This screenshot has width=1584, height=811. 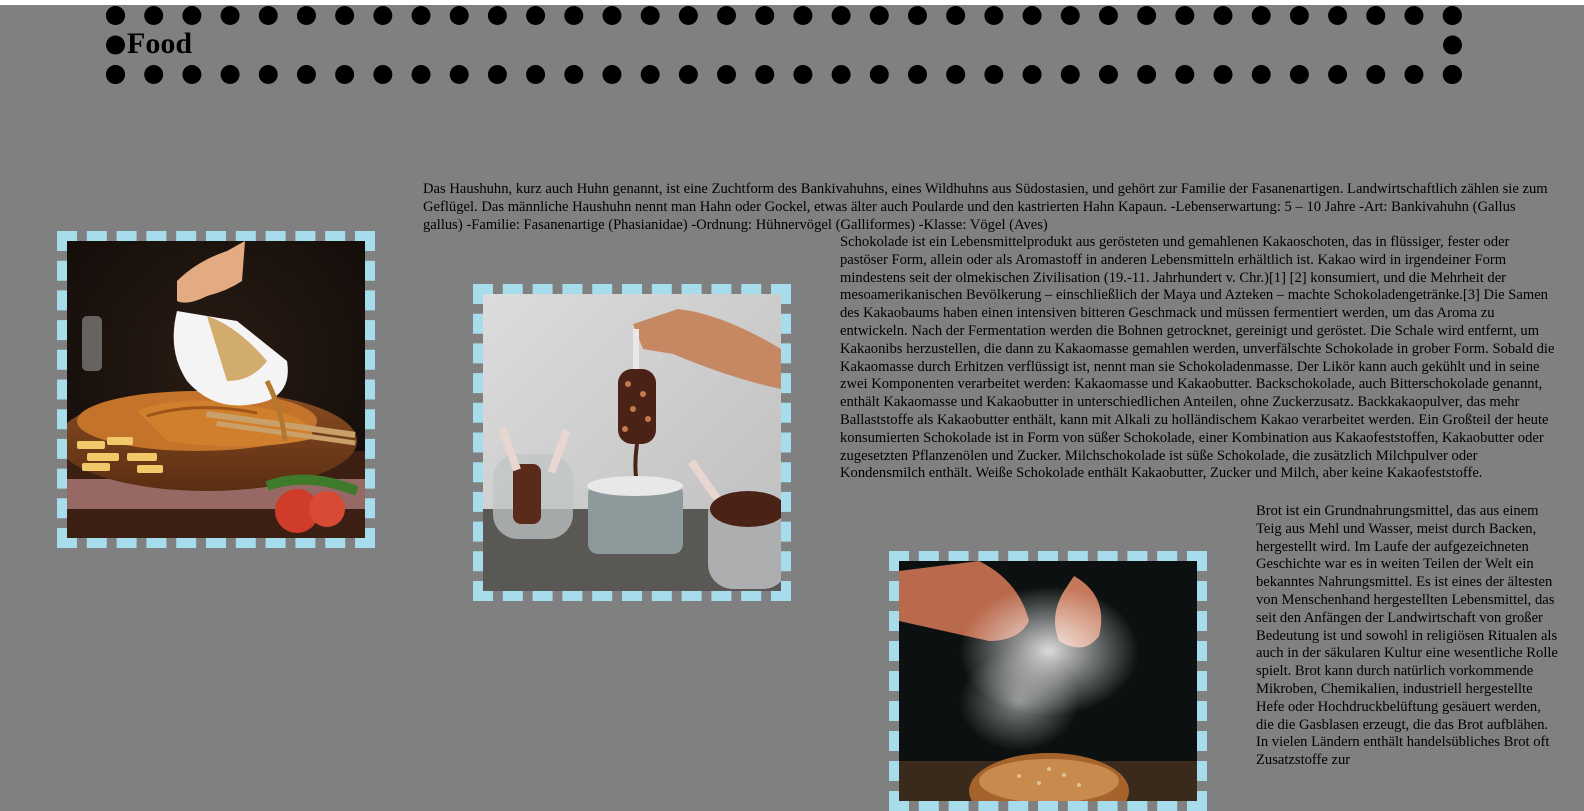 I want to click on bread-image-frame, so click(x=1048, y=681).